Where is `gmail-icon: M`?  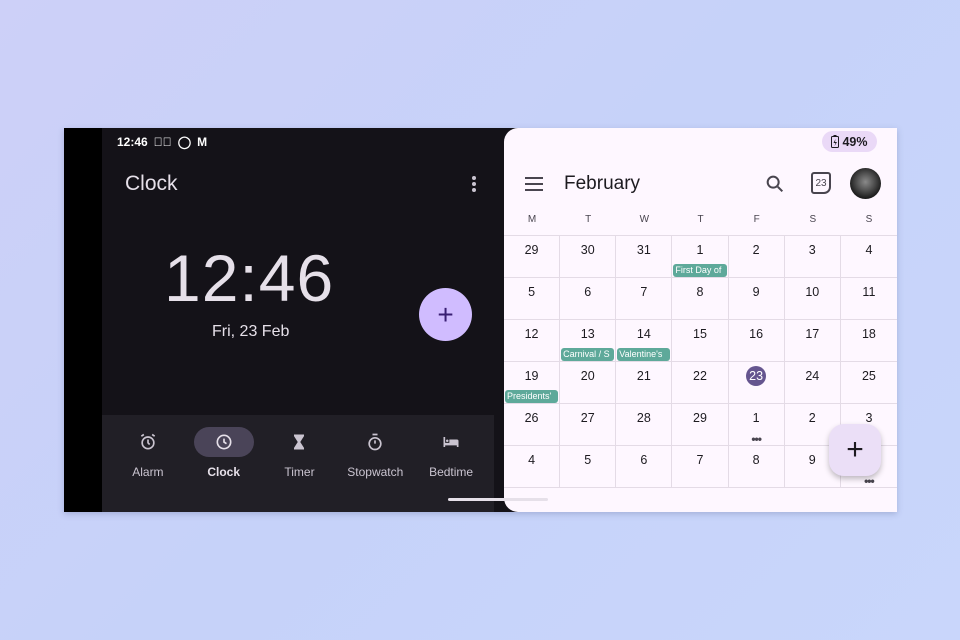 gmail-icon: M is located at coordinates (202, 142).